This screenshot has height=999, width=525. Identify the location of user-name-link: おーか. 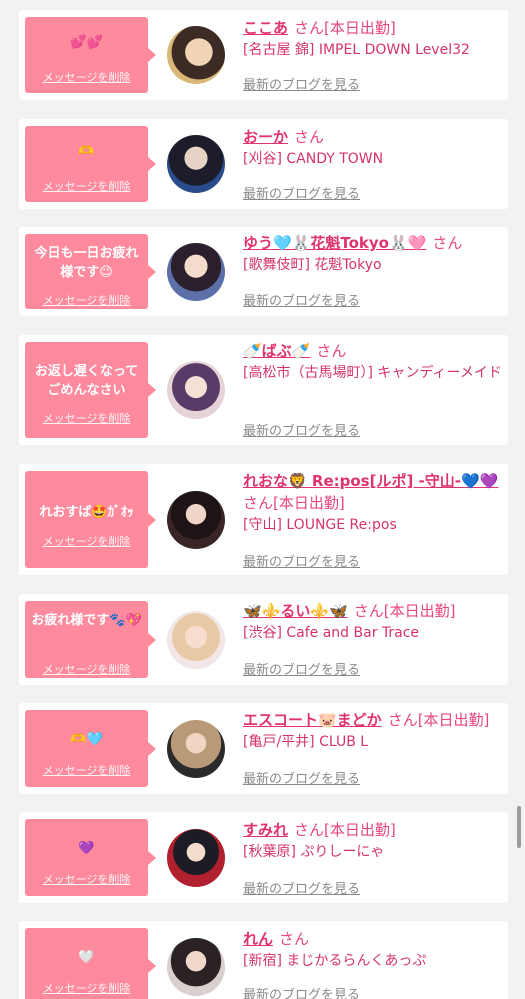
(265, 137).